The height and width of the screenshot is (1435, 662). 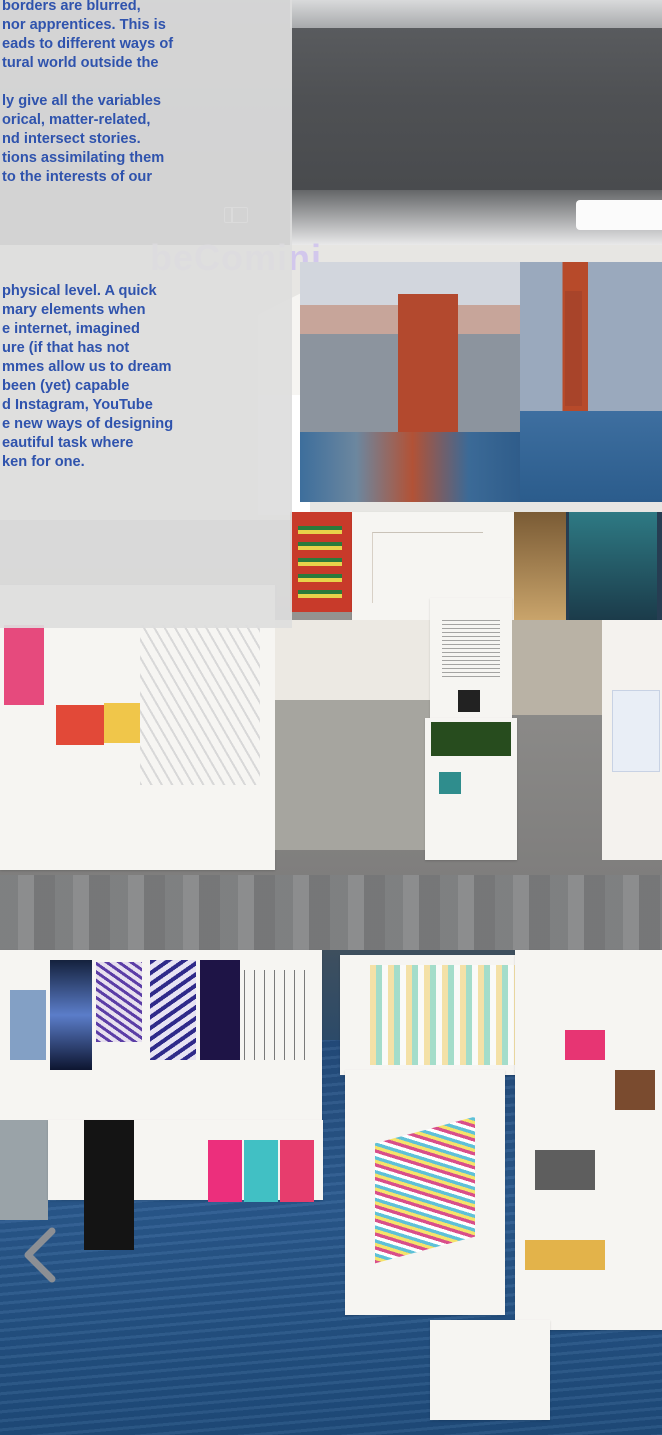 I want to click on text-line: ken for one., so click(x=43, y=462).